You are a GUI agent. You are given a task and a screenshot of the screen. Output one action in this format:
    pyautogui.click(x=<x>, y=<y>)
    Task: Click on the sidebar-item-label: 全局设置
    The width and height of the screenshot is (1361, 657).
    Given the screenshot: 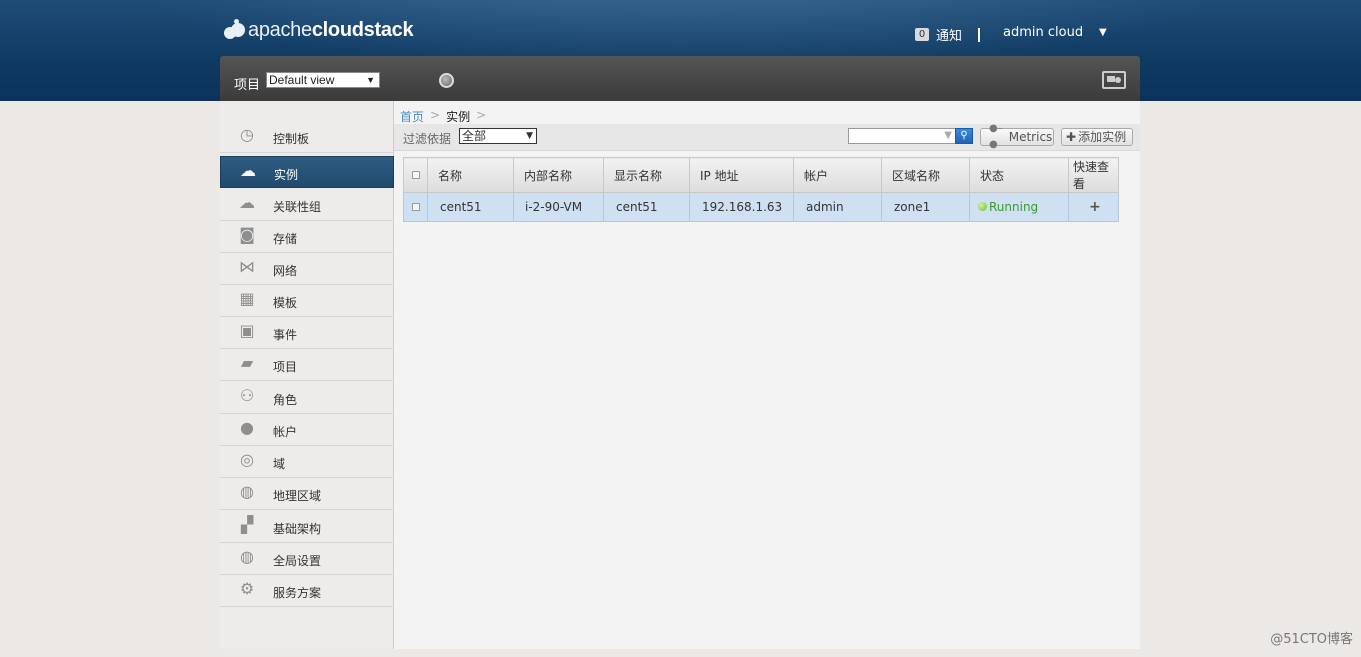 What is the action you would take?
    pyautogui.click(x=297, y=561)
    